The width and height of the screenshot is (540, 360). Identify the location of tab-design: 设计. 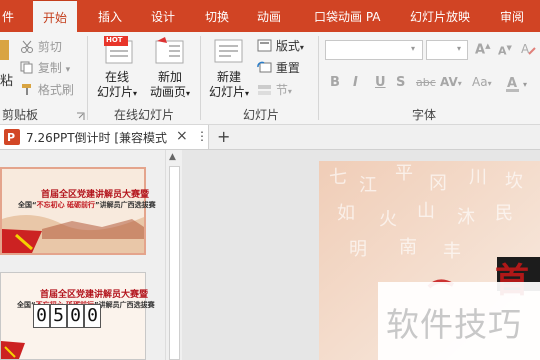
(163, 16).